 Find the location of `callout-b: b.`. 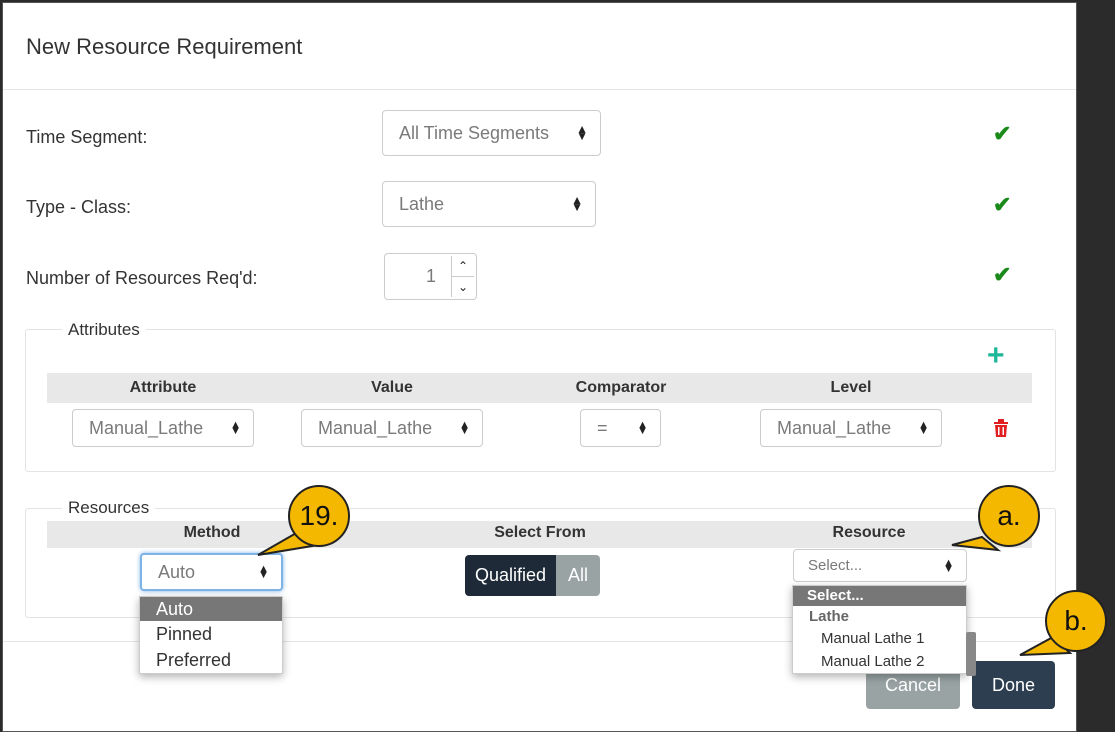

callout-b: b. is located at coordinates (1076, 621).